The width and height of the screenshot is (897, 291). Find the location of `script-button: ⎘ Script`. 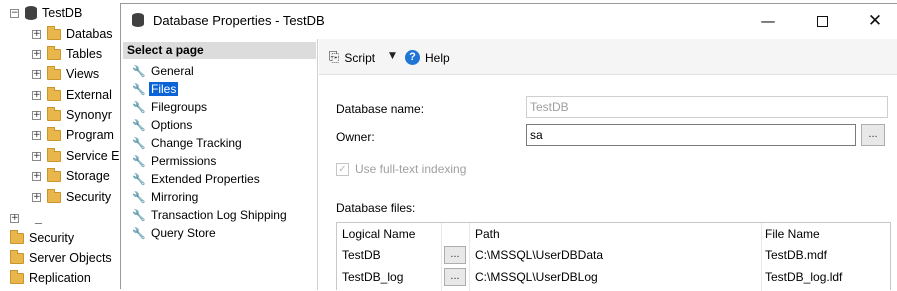

script-button: ⎘ Script is located at coordinates (352, 57).